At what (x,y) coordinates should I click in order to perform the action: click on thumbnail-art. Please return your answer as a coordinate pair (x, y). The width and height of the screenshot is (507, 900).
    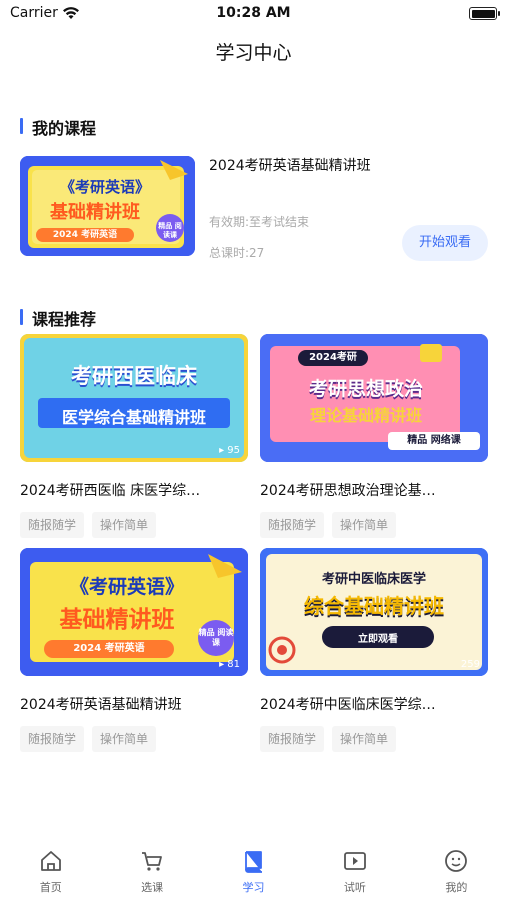
    Looking at the image, I should click on (134, 398).